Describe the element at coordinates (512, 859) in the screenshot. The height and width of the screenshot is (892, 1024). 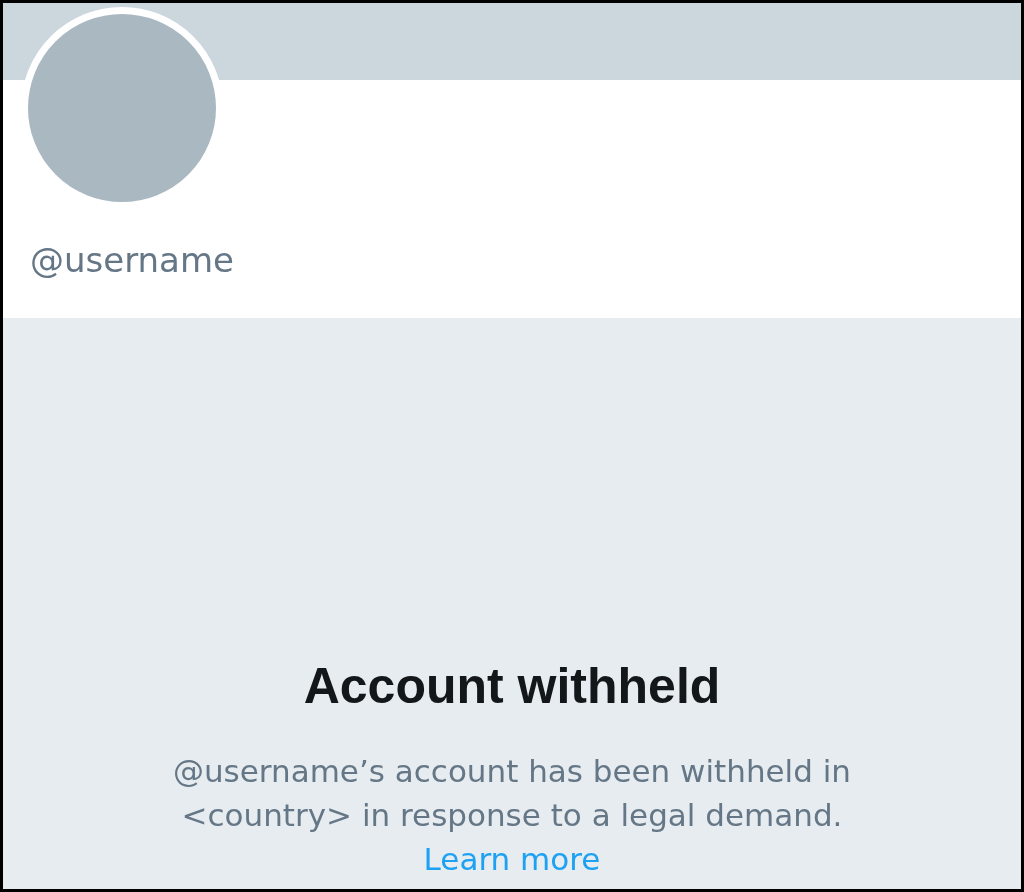
I see `learn-more-link: Learn more` at that location.